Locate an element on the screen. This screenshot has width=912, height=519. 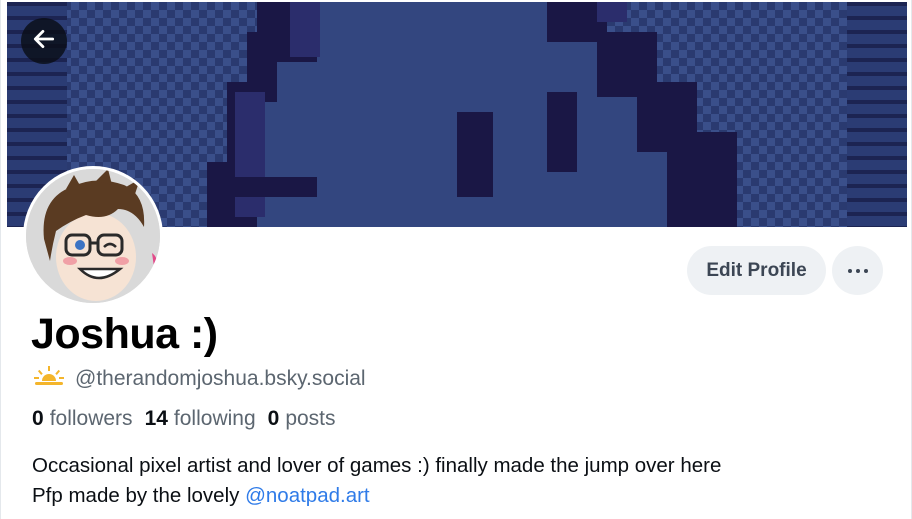
followers-label: followers is located at coordinates (91, 418).